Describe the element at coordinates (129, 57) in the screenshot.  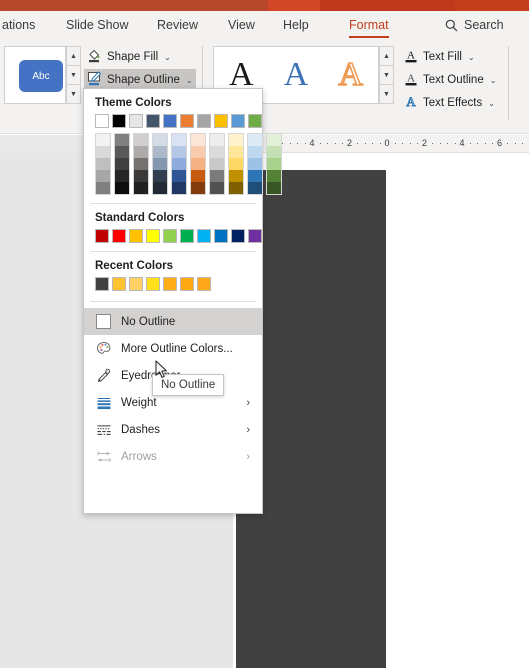
I see `shape-fill-button: Shape Fill ⌄` at that location.